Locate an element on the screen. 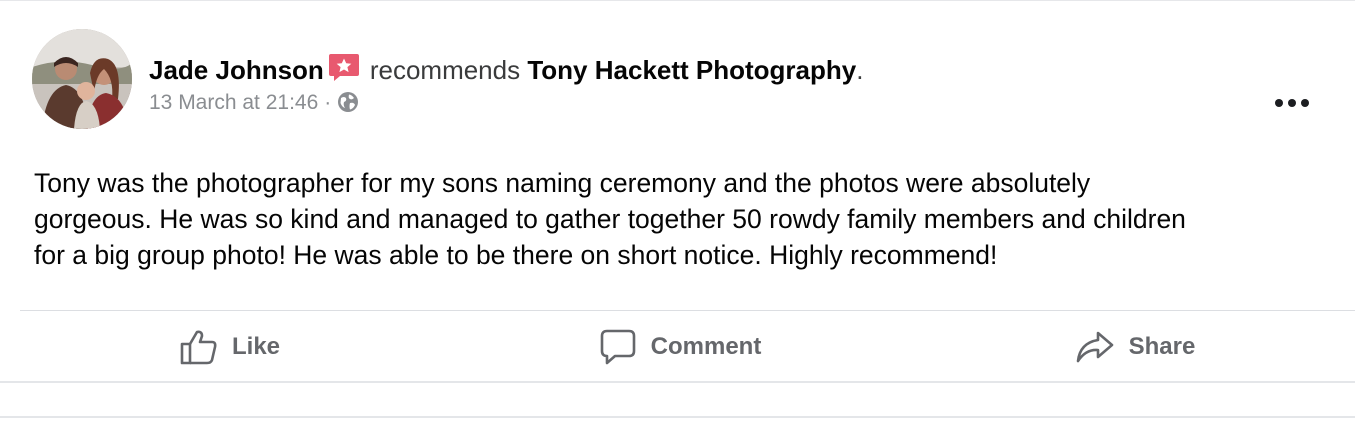  post-meta: 13 March at 21:46 · is located at coordinates (254, 105).